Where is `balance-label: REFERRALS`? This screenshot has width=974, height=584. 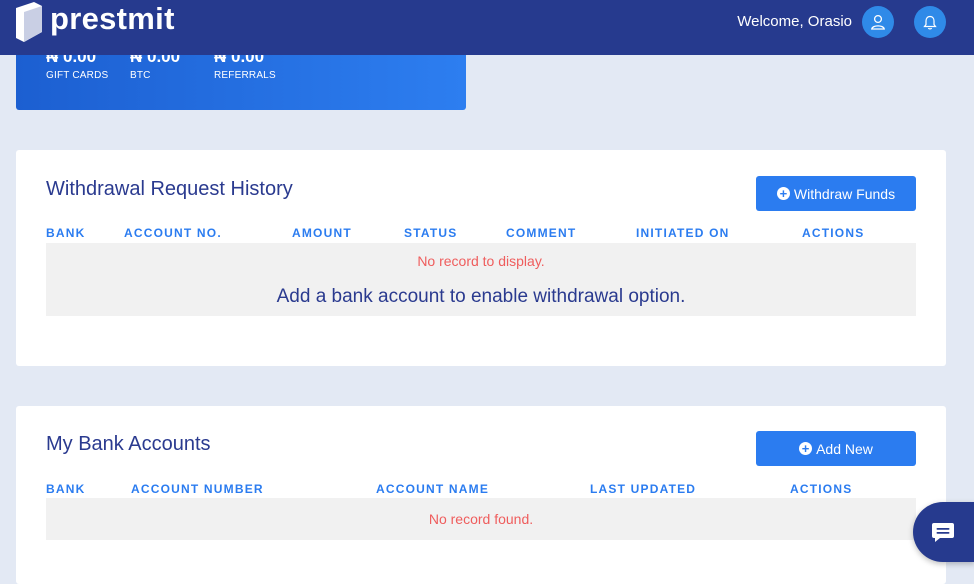 balance-label: REFERRALS is located at coordinates (245, 75).